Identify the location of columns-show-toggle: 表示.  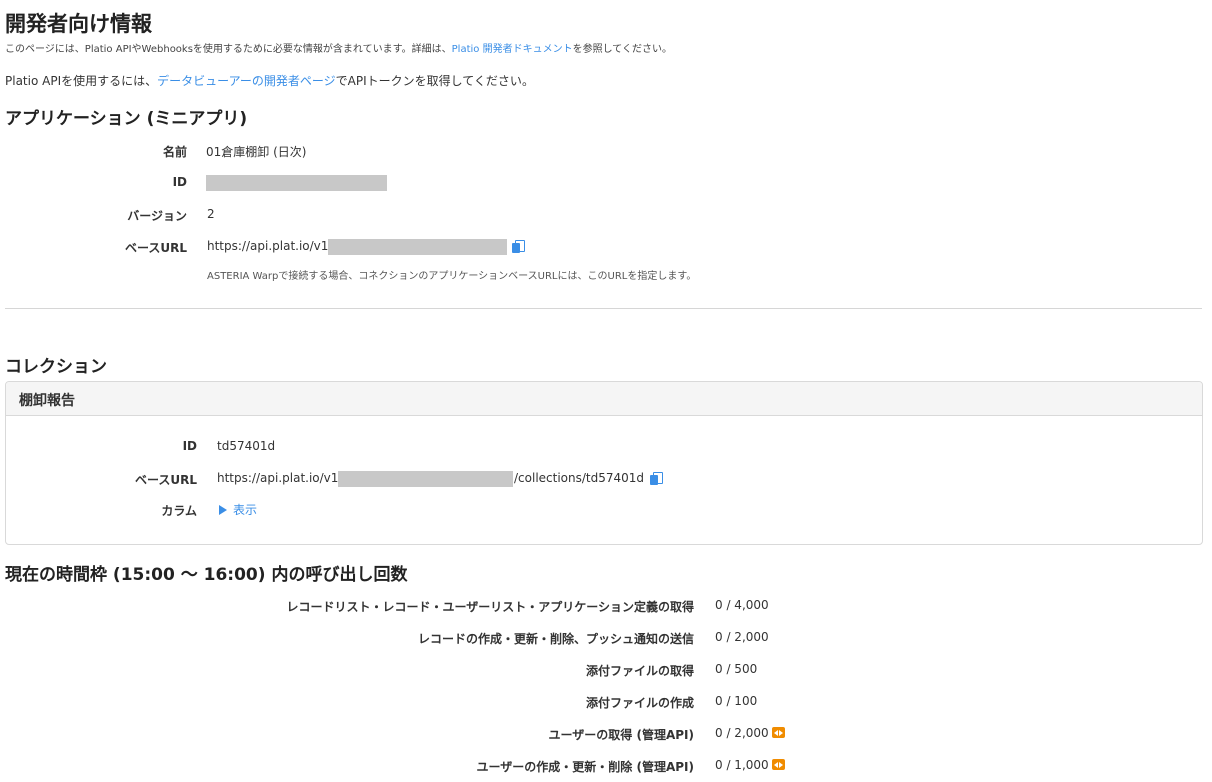
(238, 509).